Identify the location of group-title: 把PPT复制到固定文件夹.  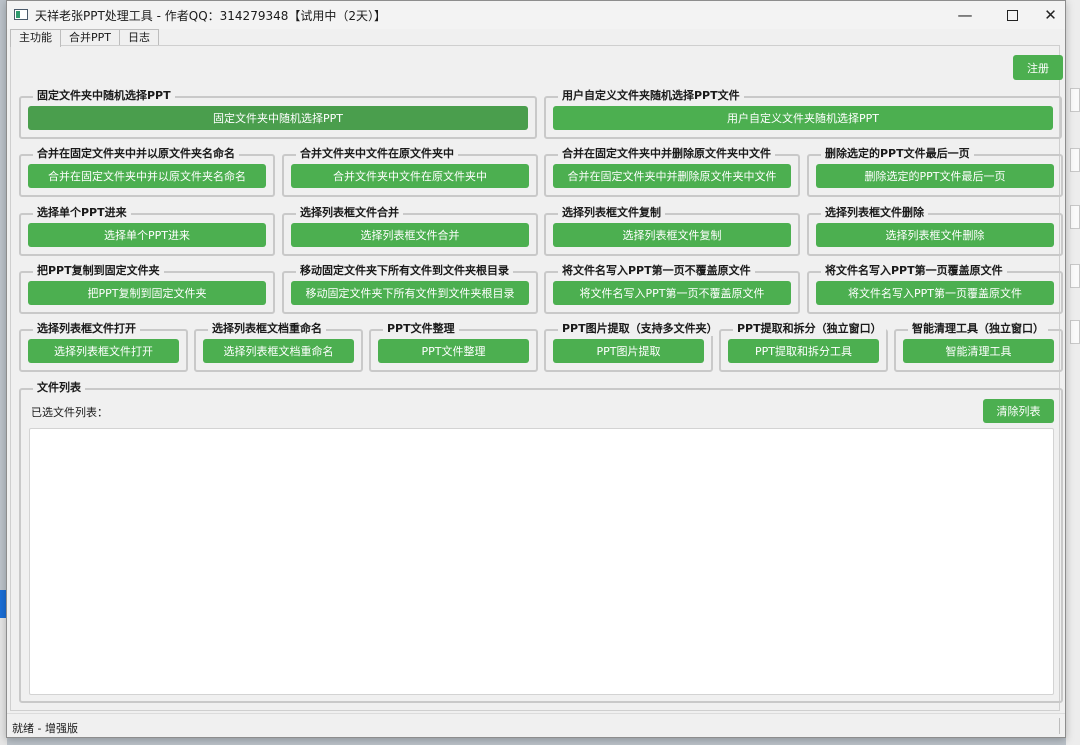
(98, 270).